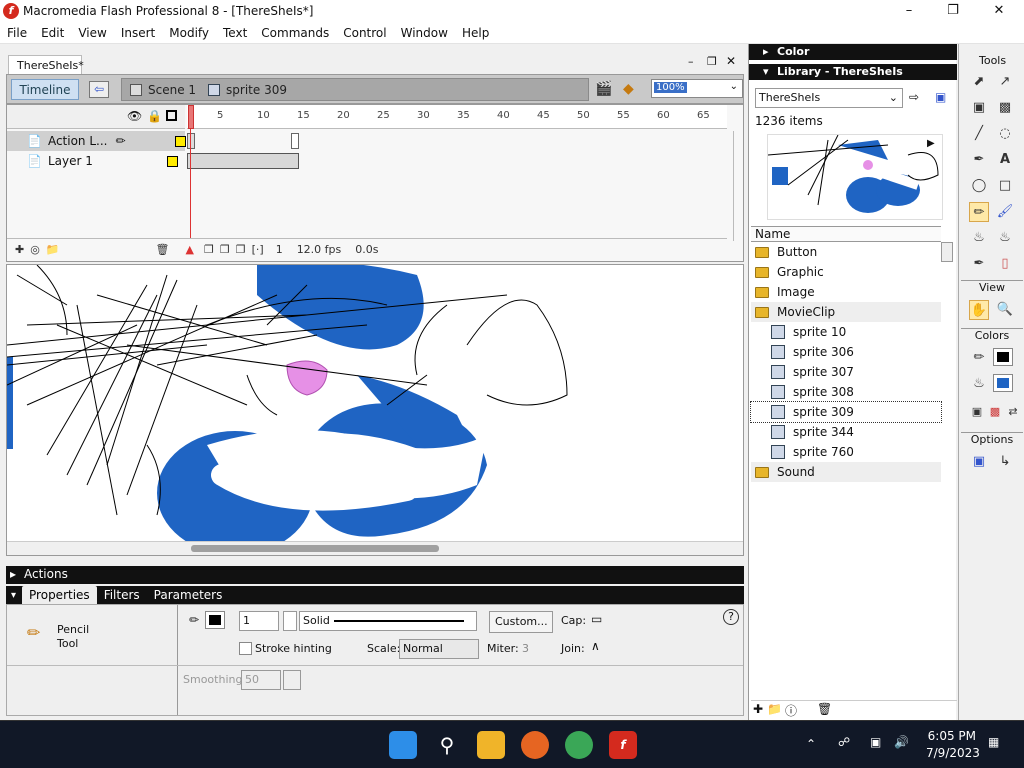 The image size is (1024, 768). Describe the element at coordinates (909, 11) in the screenshot. I see `minimize-button: –` at that location.